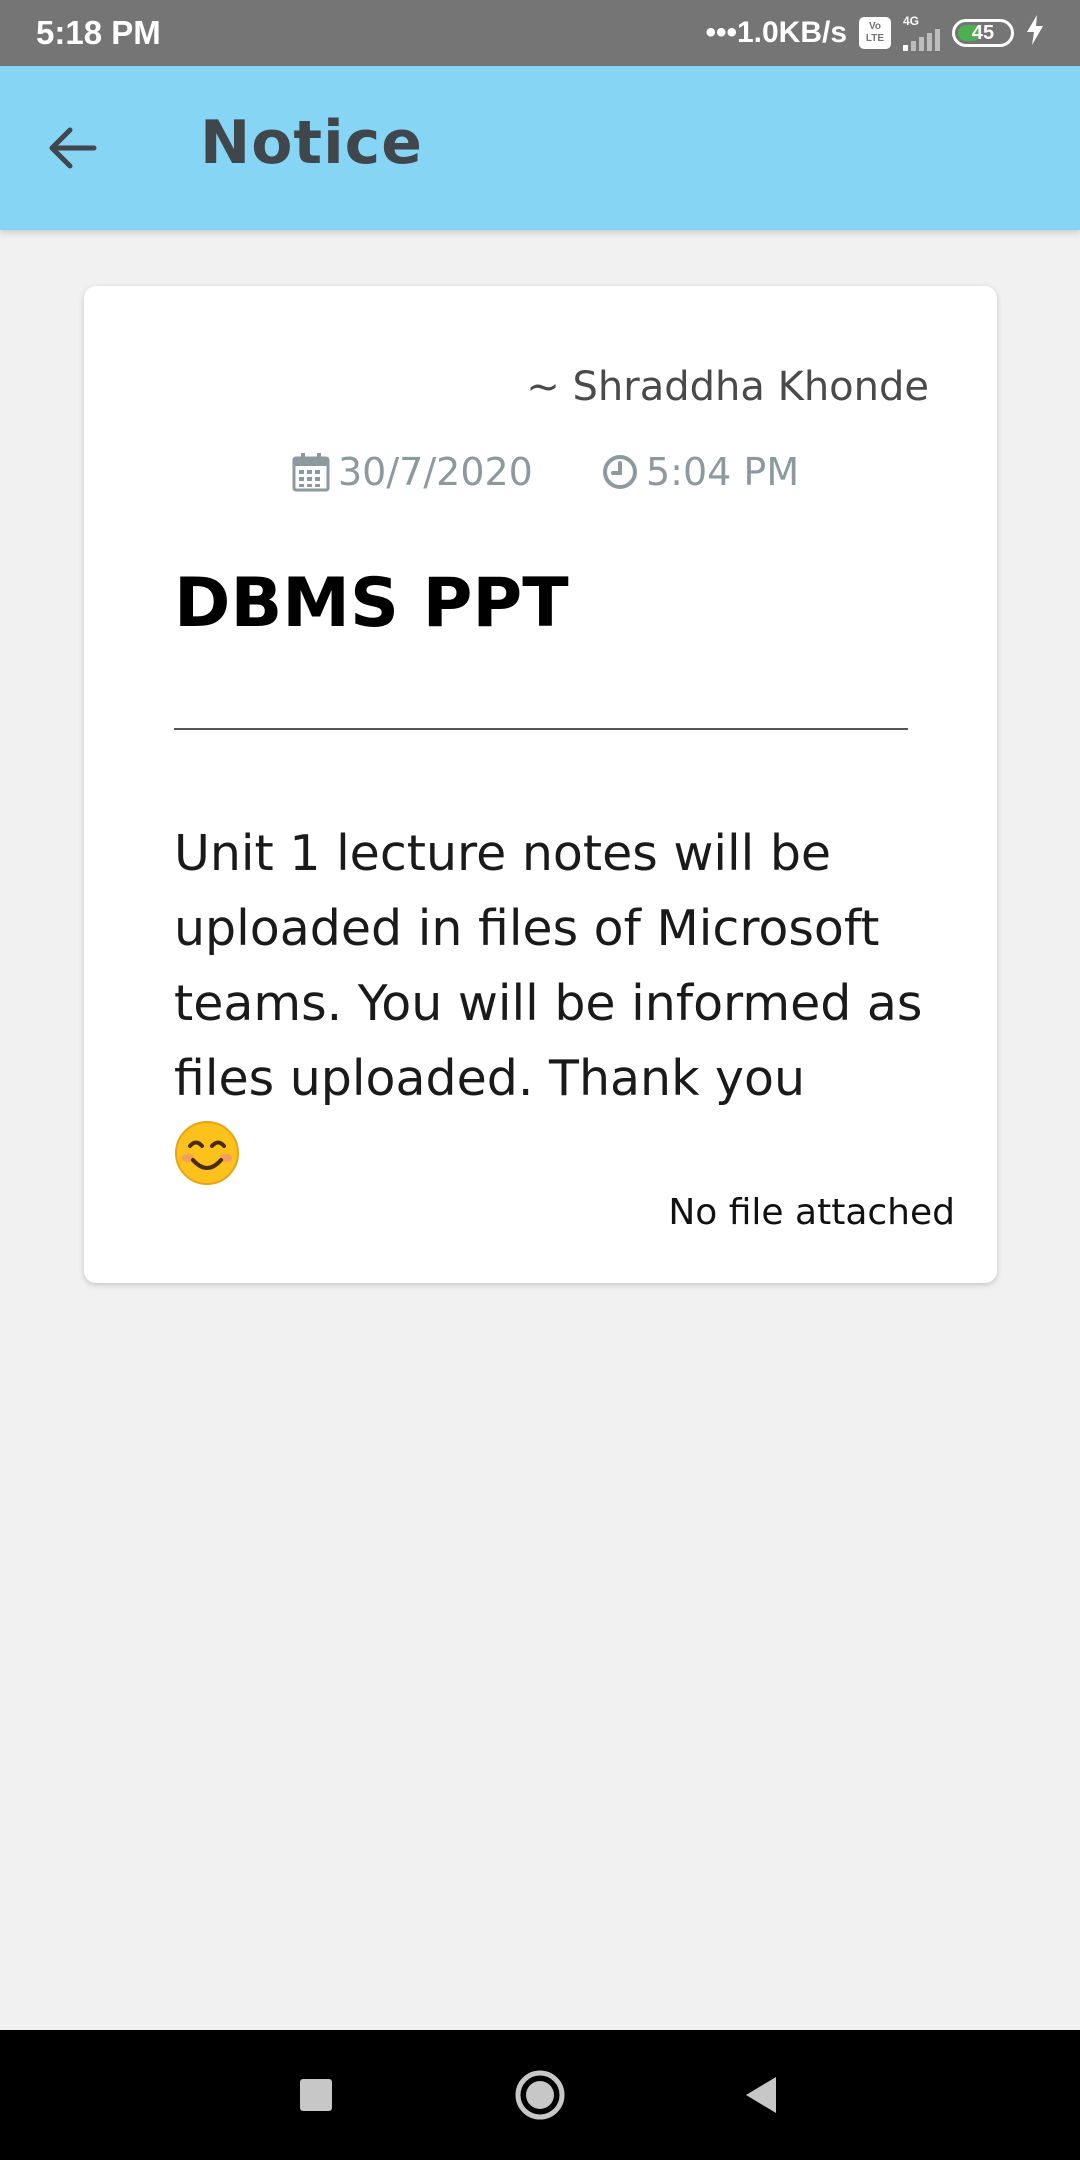  What do you see at coordinates (911, 21) in the screenshot?
I see `network-type: 4G` at bounding box center [911, 21].